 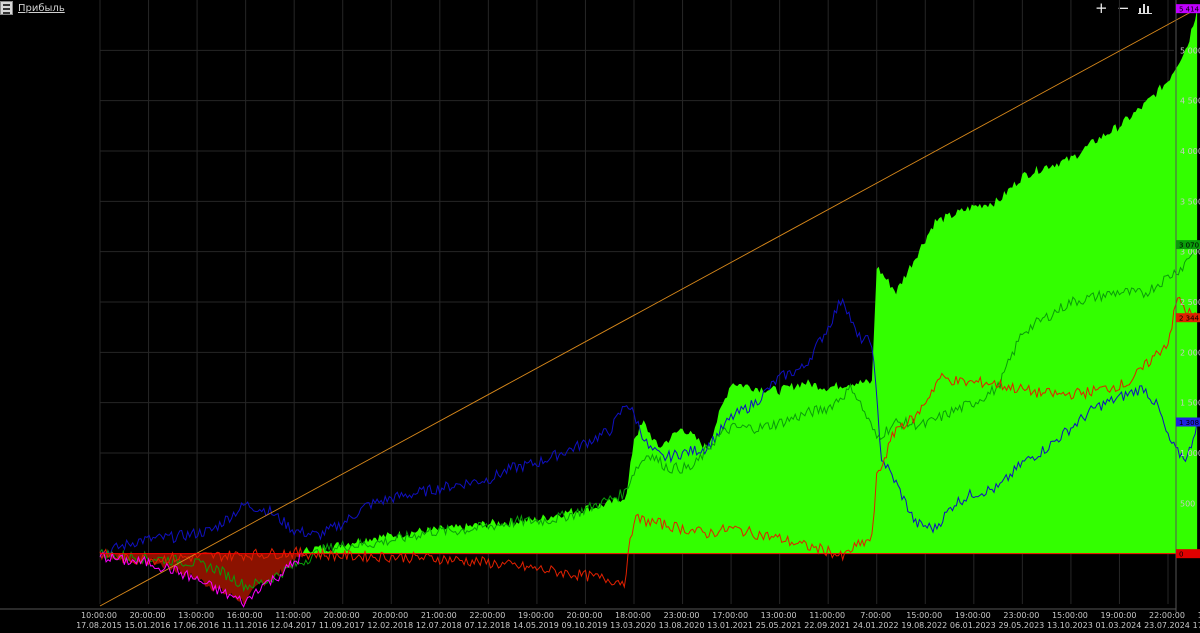 I want to click on x-tick-date: 15.01.2016, so click(x=148, y=625).